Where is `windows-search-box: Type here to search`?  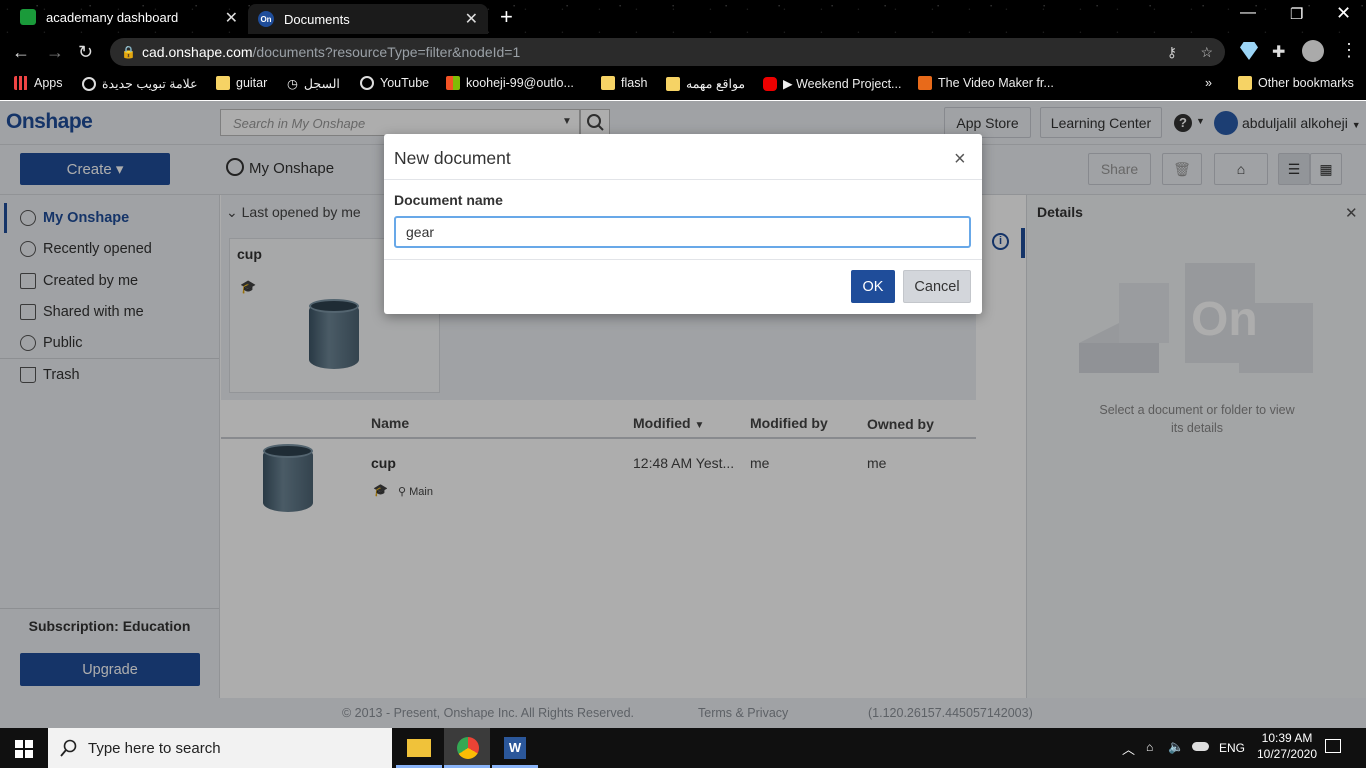
windows-search-box: Type here to search is located at coordinates (220, 748).